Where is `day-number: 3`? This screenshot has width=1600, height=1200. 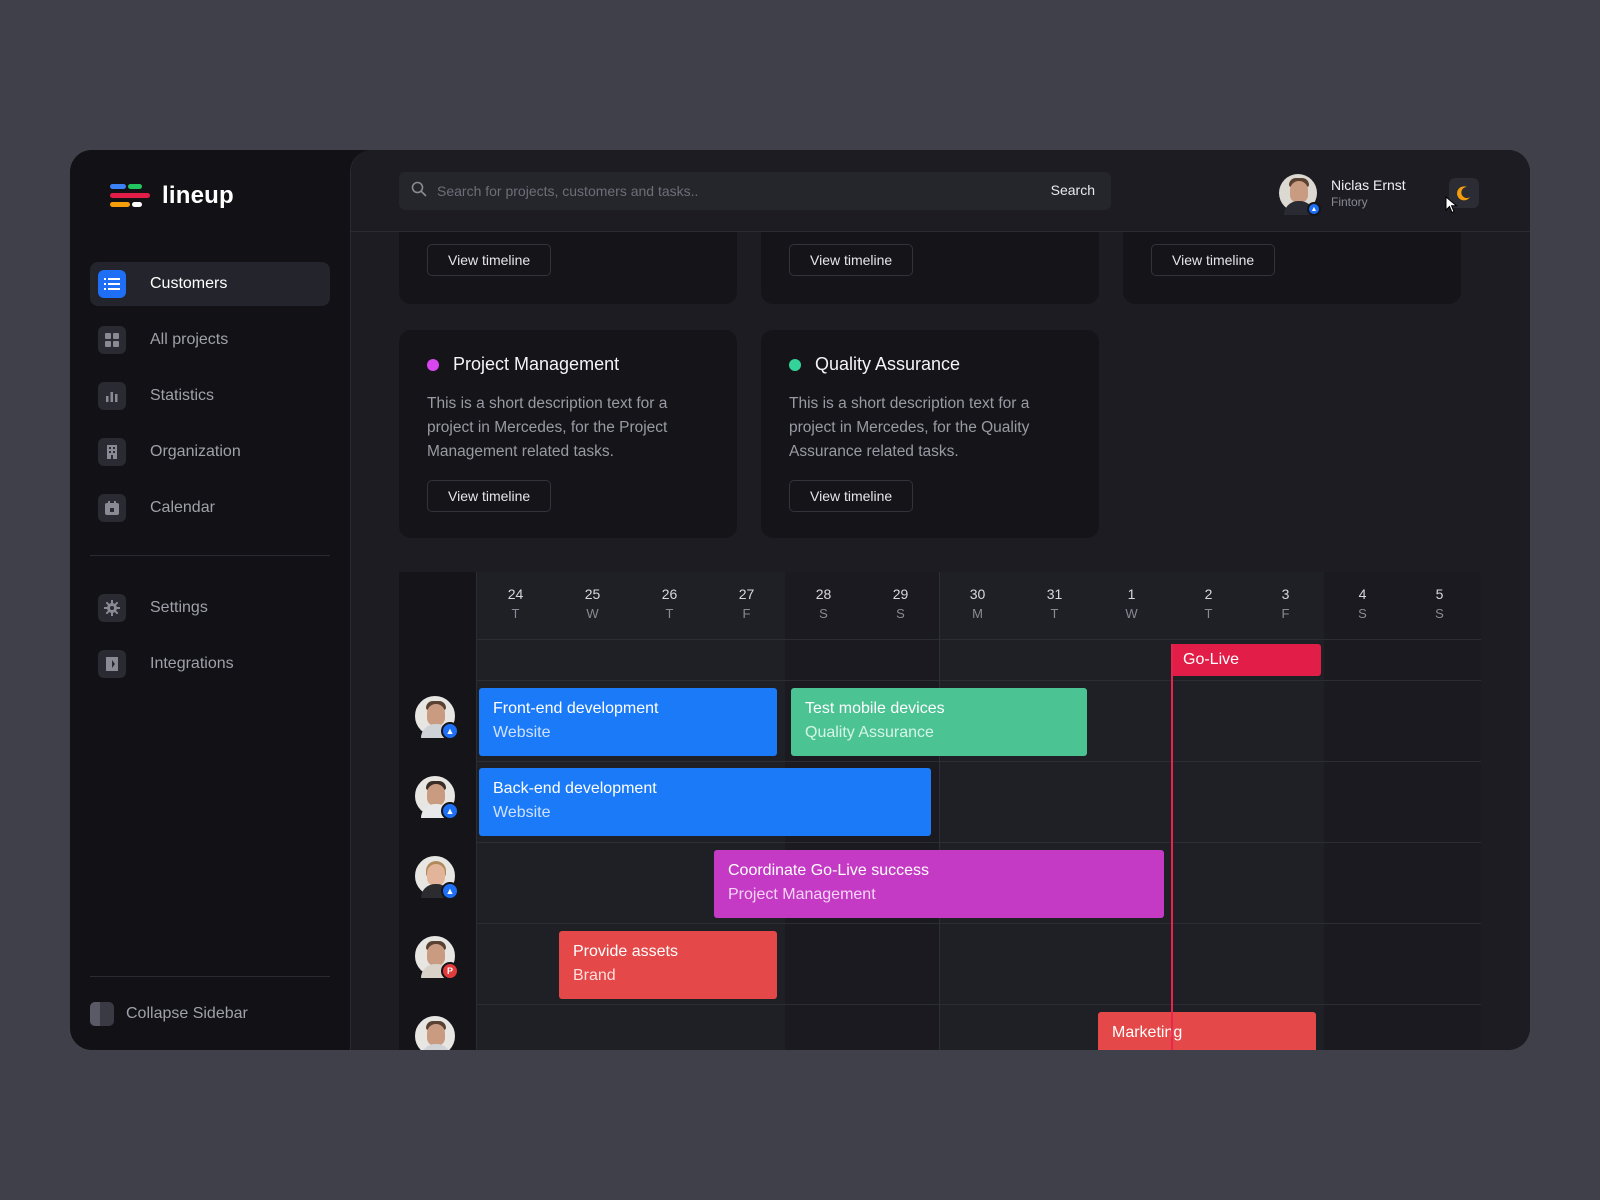
day-number: 3 is located at coordinates (1285, 594).